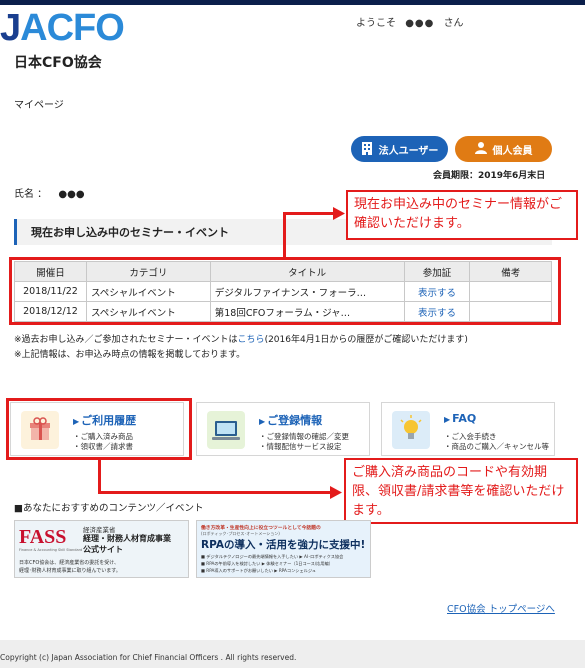 Image resolution: width=585 pixels, height=668 pixels. What do you see at coordinates (299, 563) in the screenshot?
I see `rpa-bullet-target: 体験セミナー（1日コース/応用編）` at bounding box center [299, 563].